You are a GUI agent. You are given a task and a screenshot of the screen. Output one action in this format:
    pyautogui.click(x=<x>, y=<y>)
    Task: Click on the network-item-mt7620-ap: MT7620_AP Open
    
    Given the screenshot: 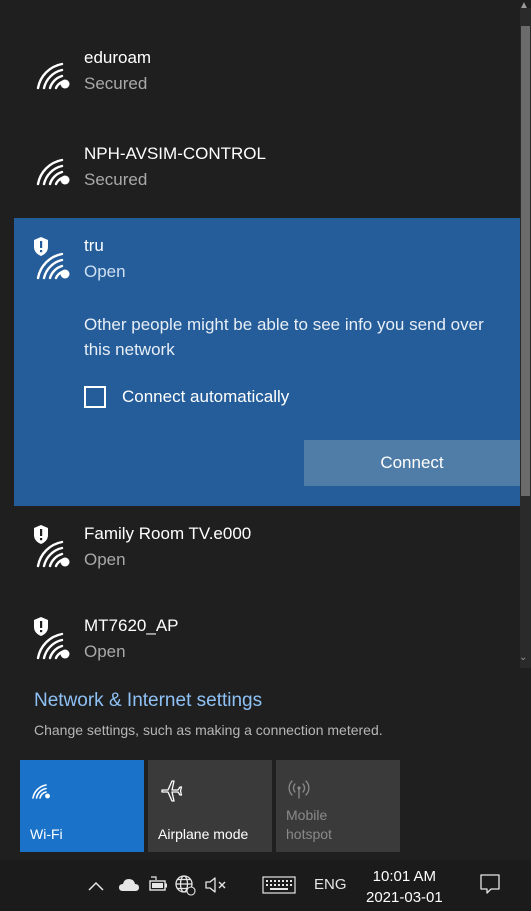 What is the action you would take?
    pyautogui.click(x=267, y=638)
    